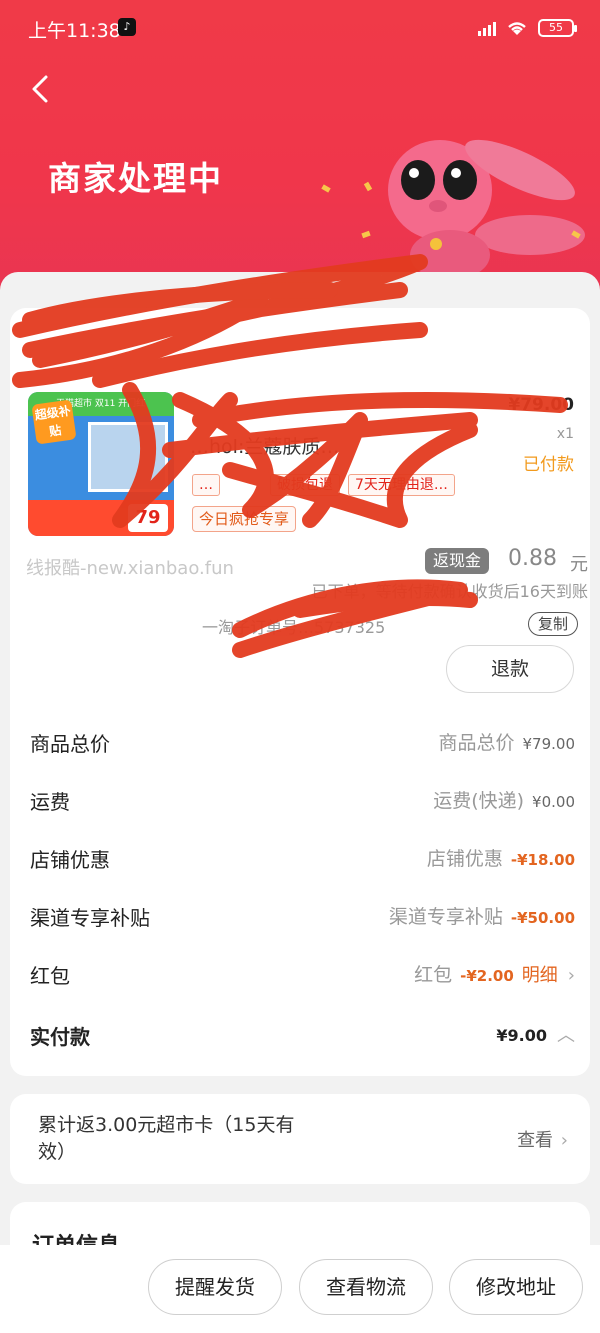 This screenshot has height=1333, width=600. I want to click on row-label: 运费, so click(50, 802).